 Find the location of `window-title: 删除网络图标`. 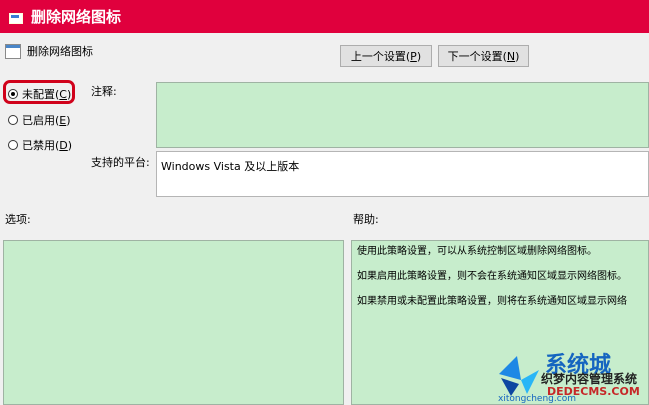

window-title: 删除网络图标 is located at coordinates (76, 17).